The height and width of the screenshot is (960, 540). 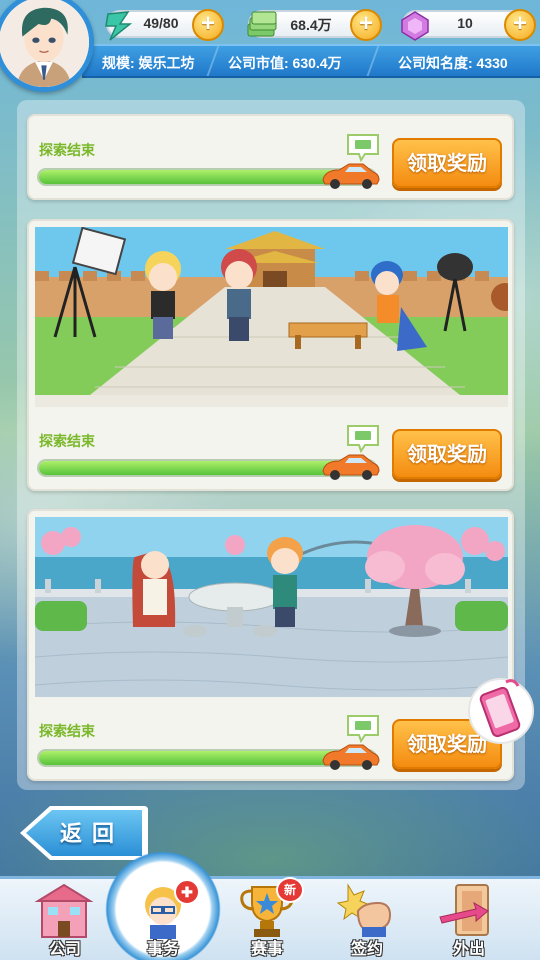 I want to click on company-info-bar: 规模: 娱乐工坊 公司市值: 630.4万 公司知名度: 4330, so click(x=311, y=61).